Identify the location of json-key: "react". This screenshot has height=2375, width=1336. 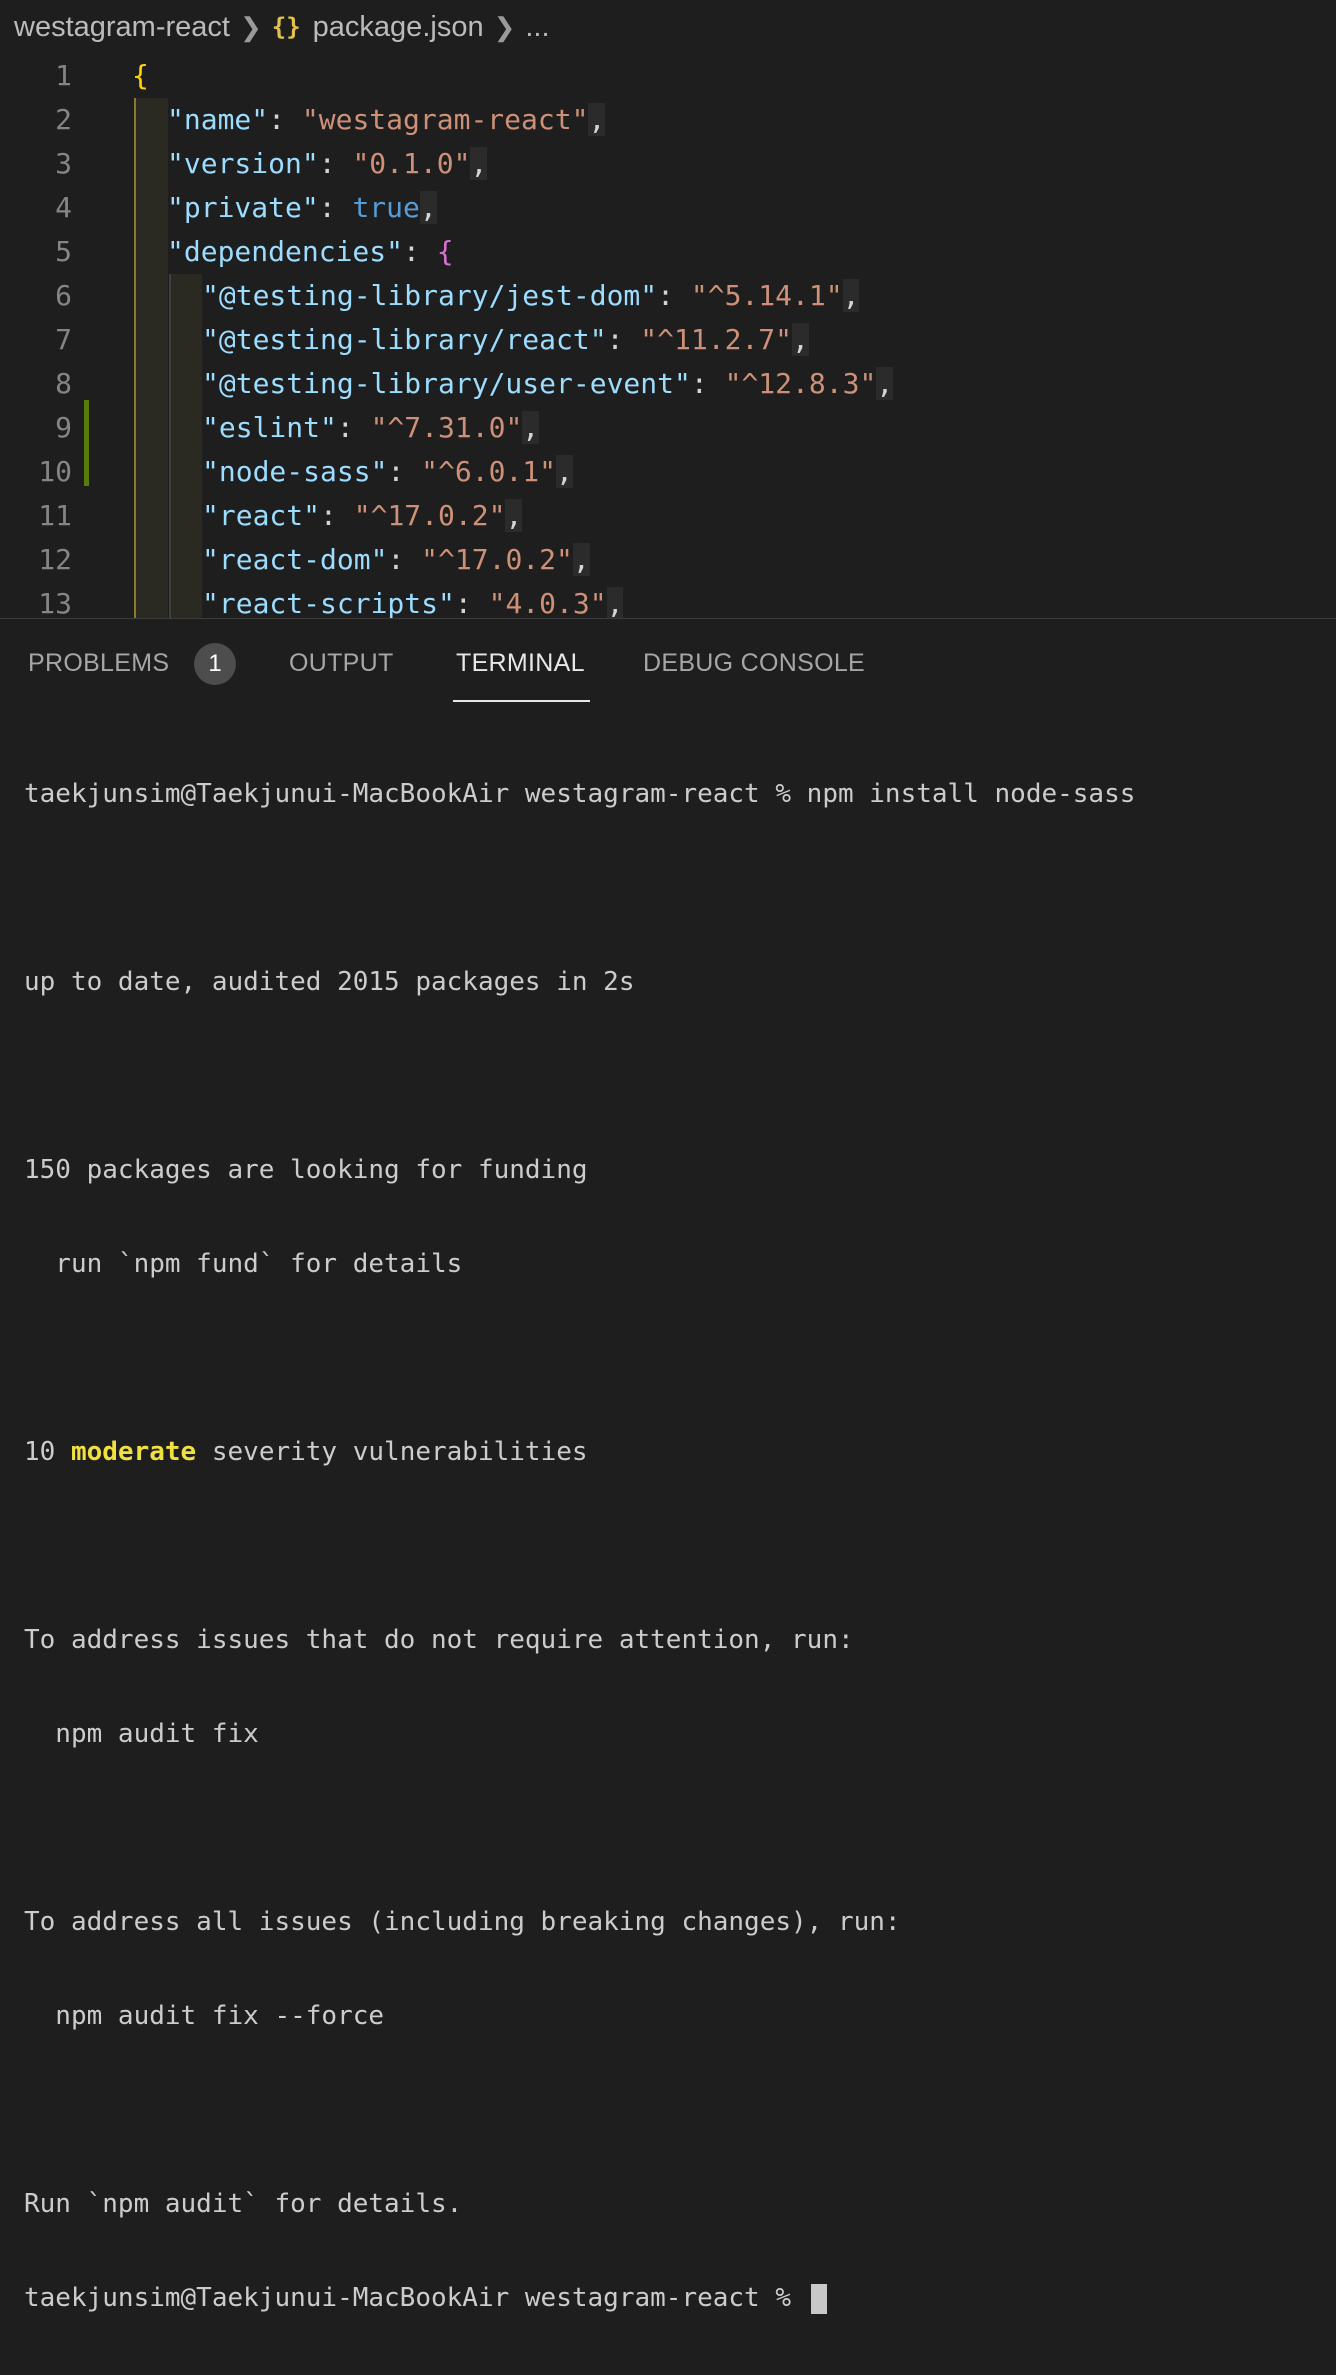
(261, 515).